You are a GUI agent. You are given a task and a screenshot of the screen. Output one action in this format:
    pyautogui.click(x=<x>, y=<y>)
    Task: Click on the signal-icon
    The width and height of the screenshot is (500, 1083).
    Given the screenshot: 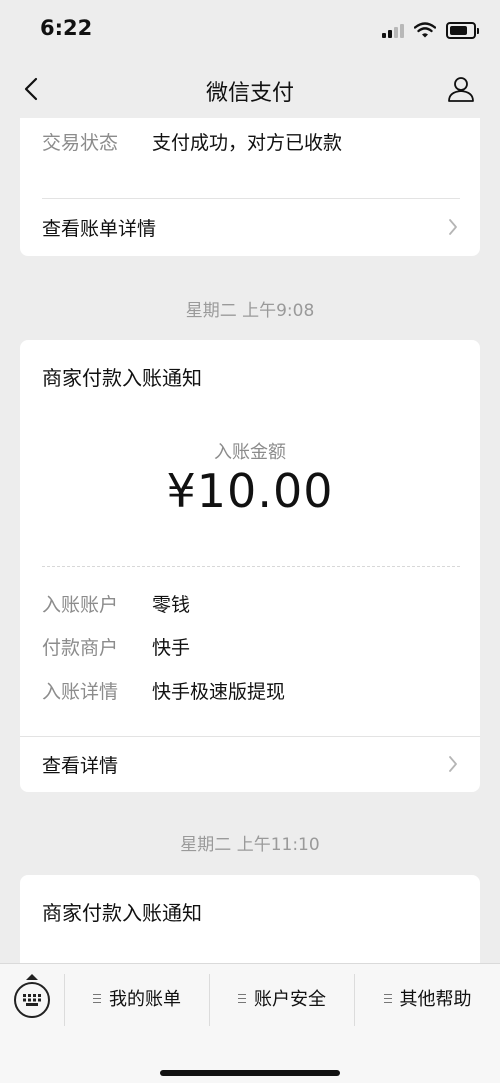 What is the action you would take?
    pyautogui.click(x=393, y=30)
    